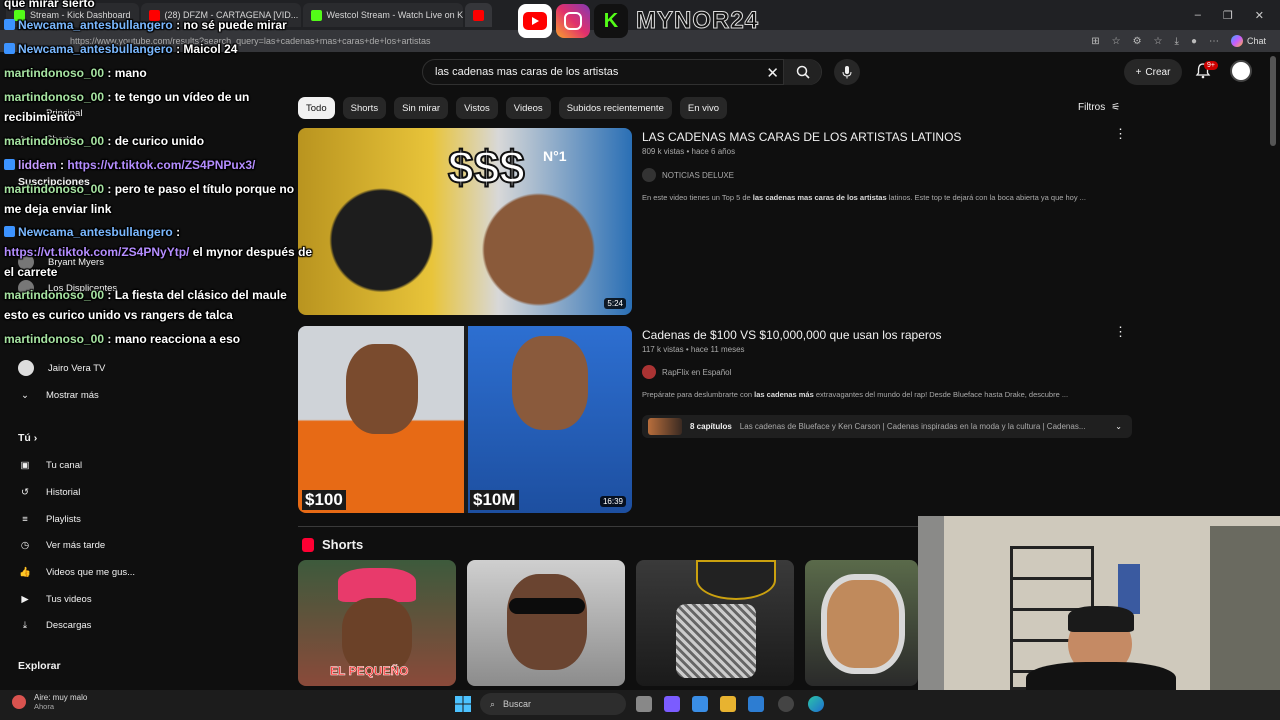  Describe the element at coordinates (161, 165) in the screenshot. I see `chat-link: https://vt.tiktok.com/ZS4PNPux3/` at that location.